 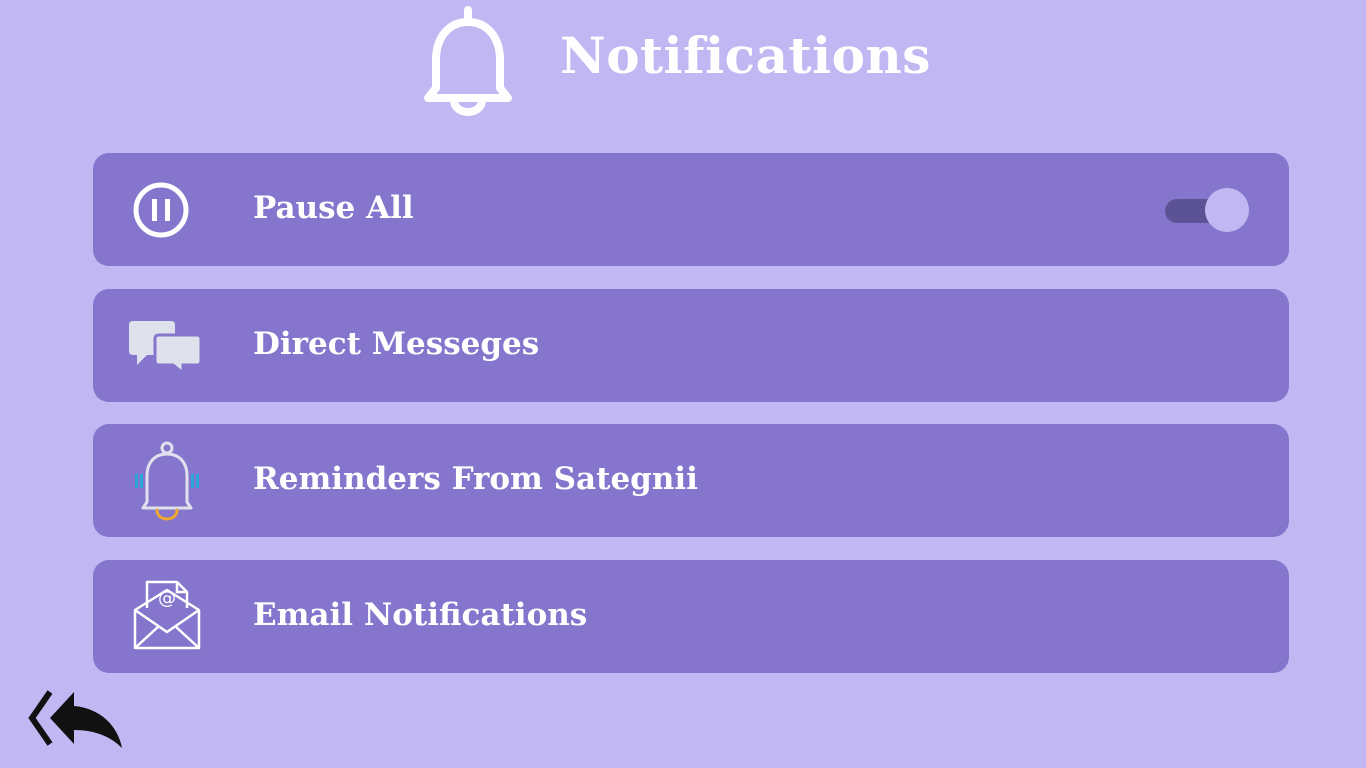 What do you see at coordinates (468, 61) in the screenshot?
I see `bell-icon` at bounding box center [468, 61].